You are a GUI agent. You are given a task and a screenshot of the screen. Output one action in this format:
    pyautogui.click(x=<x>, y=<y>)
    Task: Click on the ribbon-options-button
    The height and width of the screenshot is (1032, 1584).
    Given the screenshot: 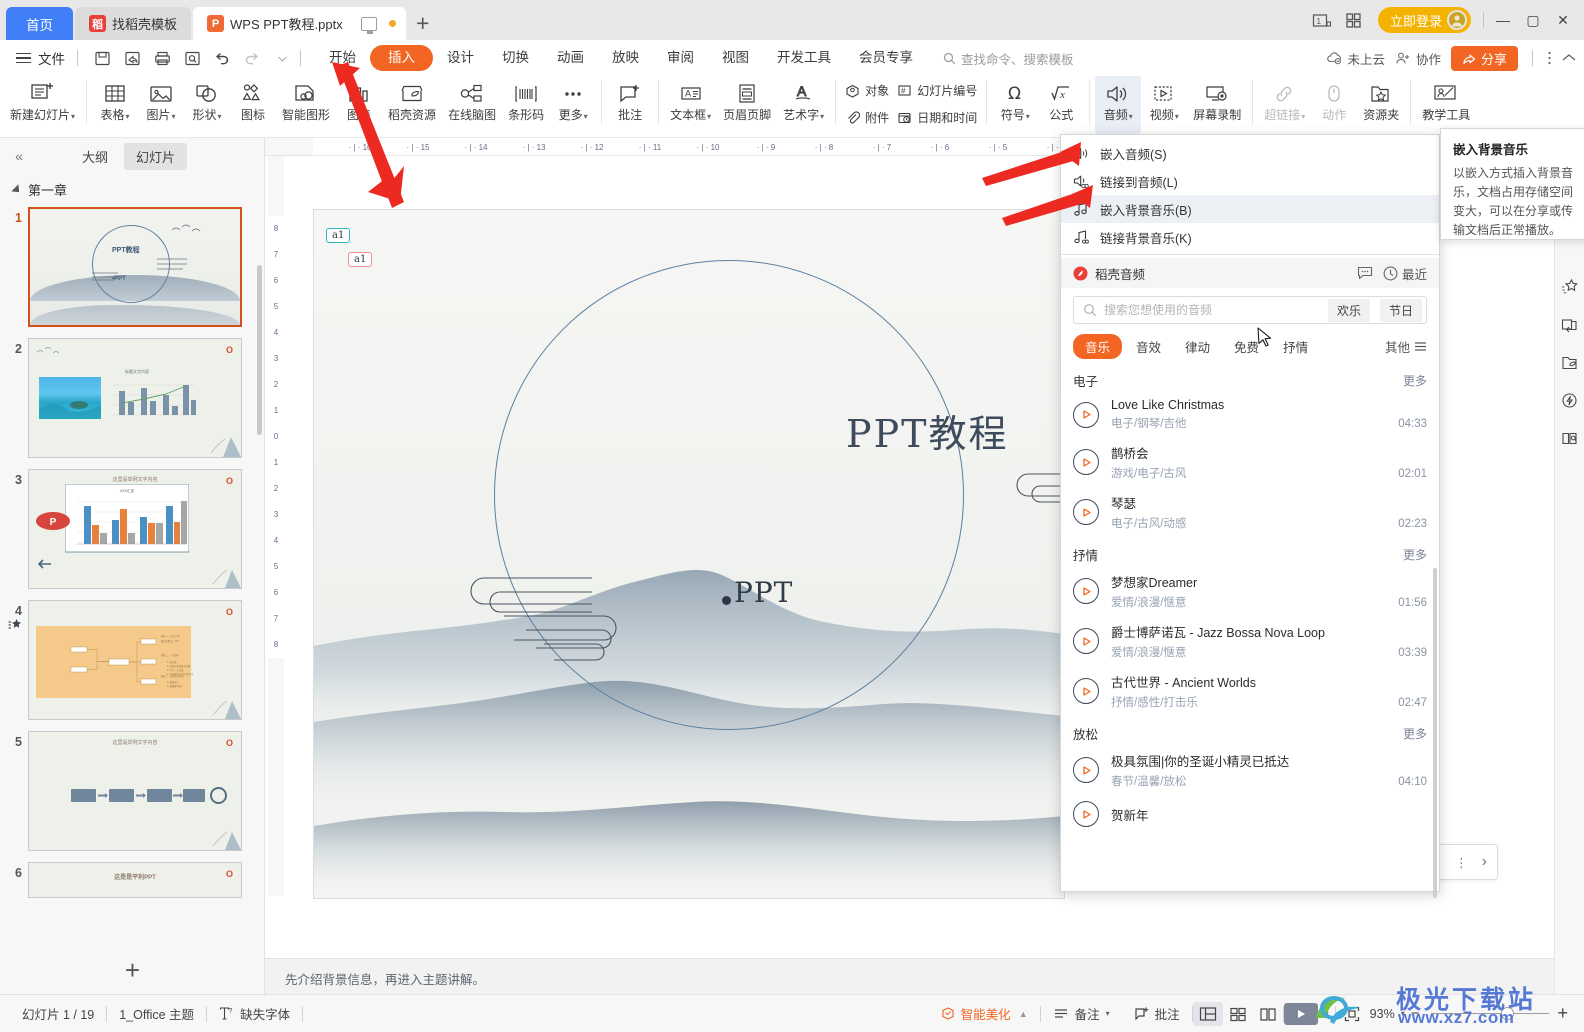 What is the action you would take?
    pyautogui.click(x=1549, y=58)
    